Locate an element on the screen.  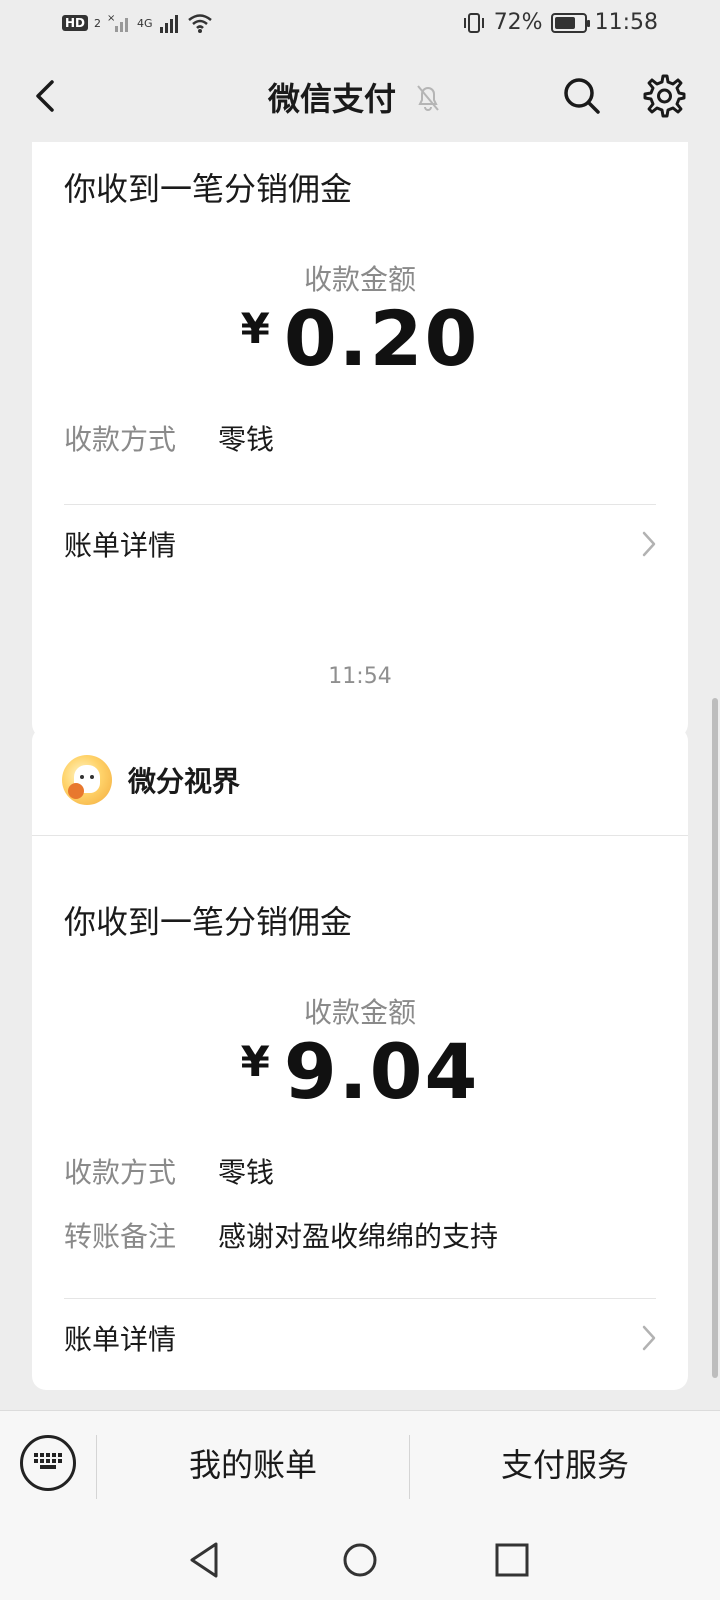
amount-value: 0.20 is located at coordinates (381, 338).